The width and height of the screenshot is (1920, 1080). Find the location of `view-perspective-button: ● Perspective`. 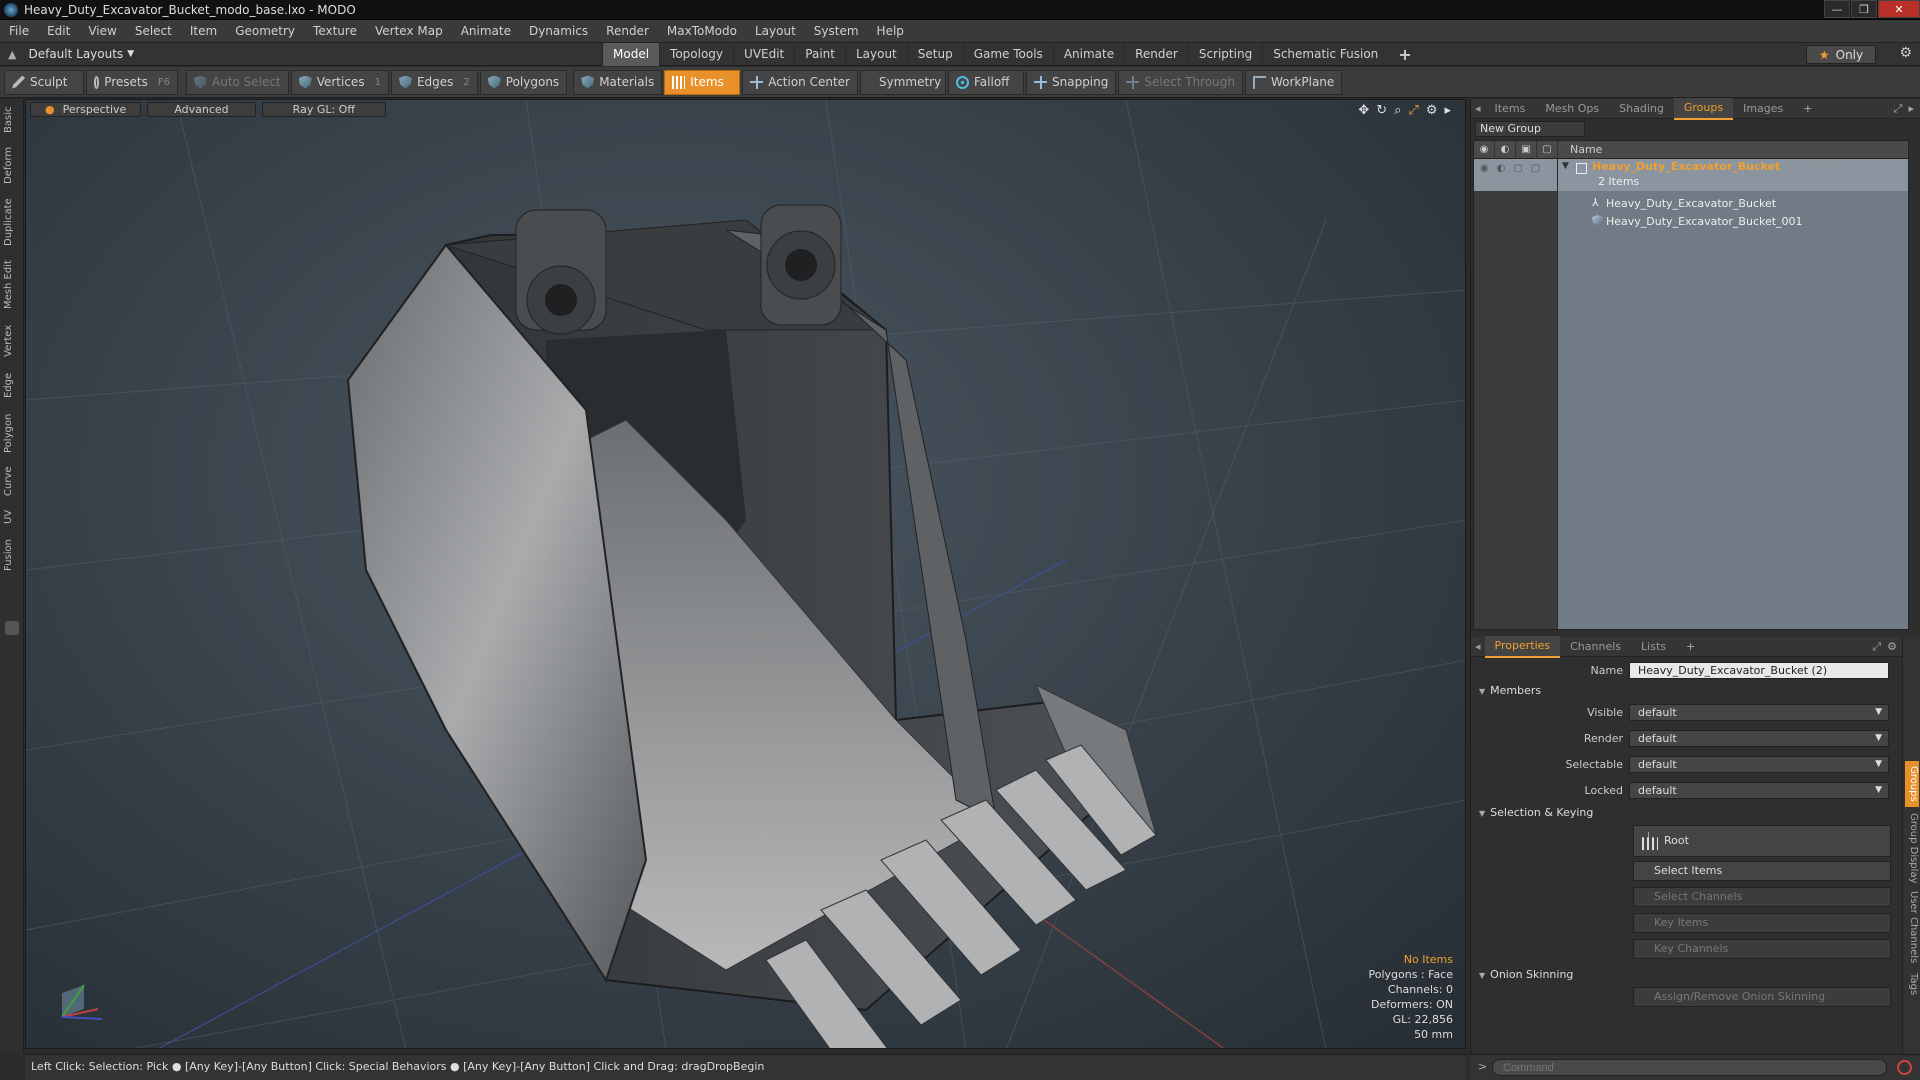

view-perspective-button: ● Perspective is located at coordinates (86, 109).